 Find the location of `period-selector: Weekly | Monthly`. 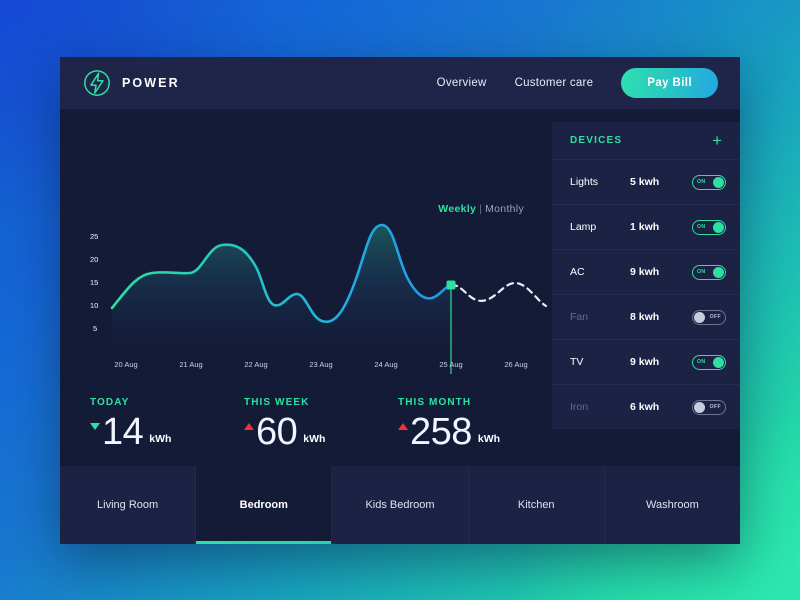

period-selector: Weekly | Monthly is located at coordinates (481, 209).